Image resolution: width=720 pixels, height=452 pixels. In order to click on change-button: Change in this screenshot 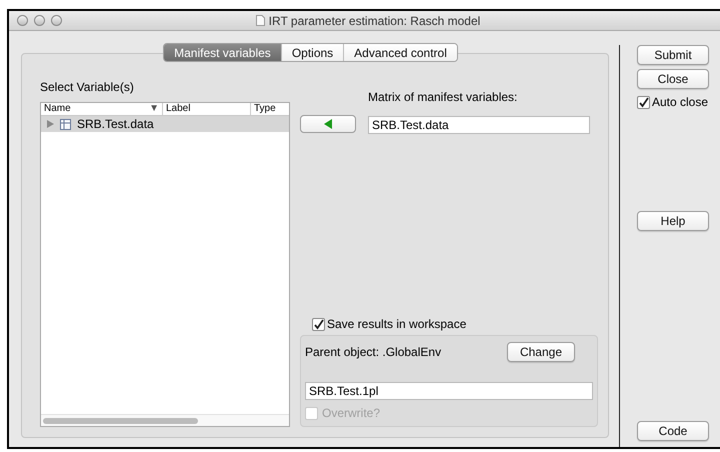, I will do `click(541, 352)`.